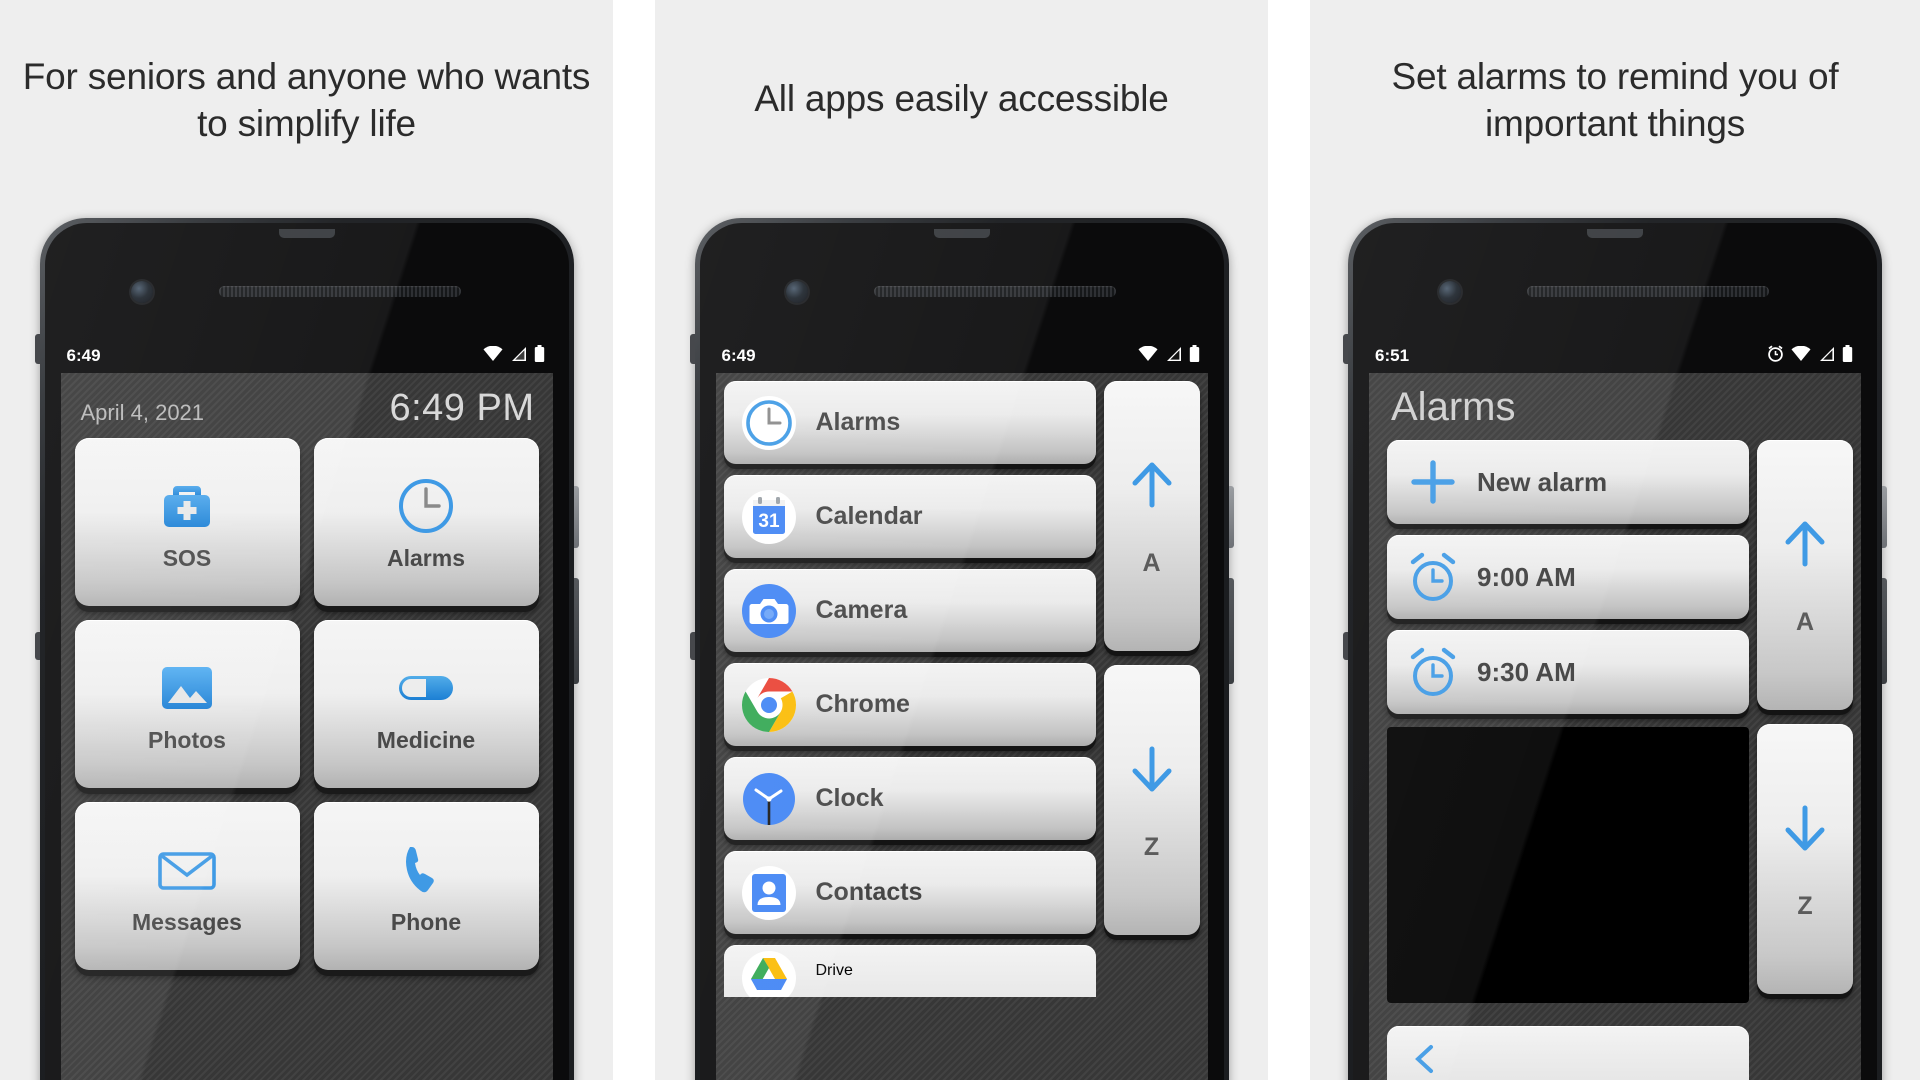  What do you see at coordinates (834, 970) in the screenshot?
I see `app-label: Drive` at bounding box center [834, 970].